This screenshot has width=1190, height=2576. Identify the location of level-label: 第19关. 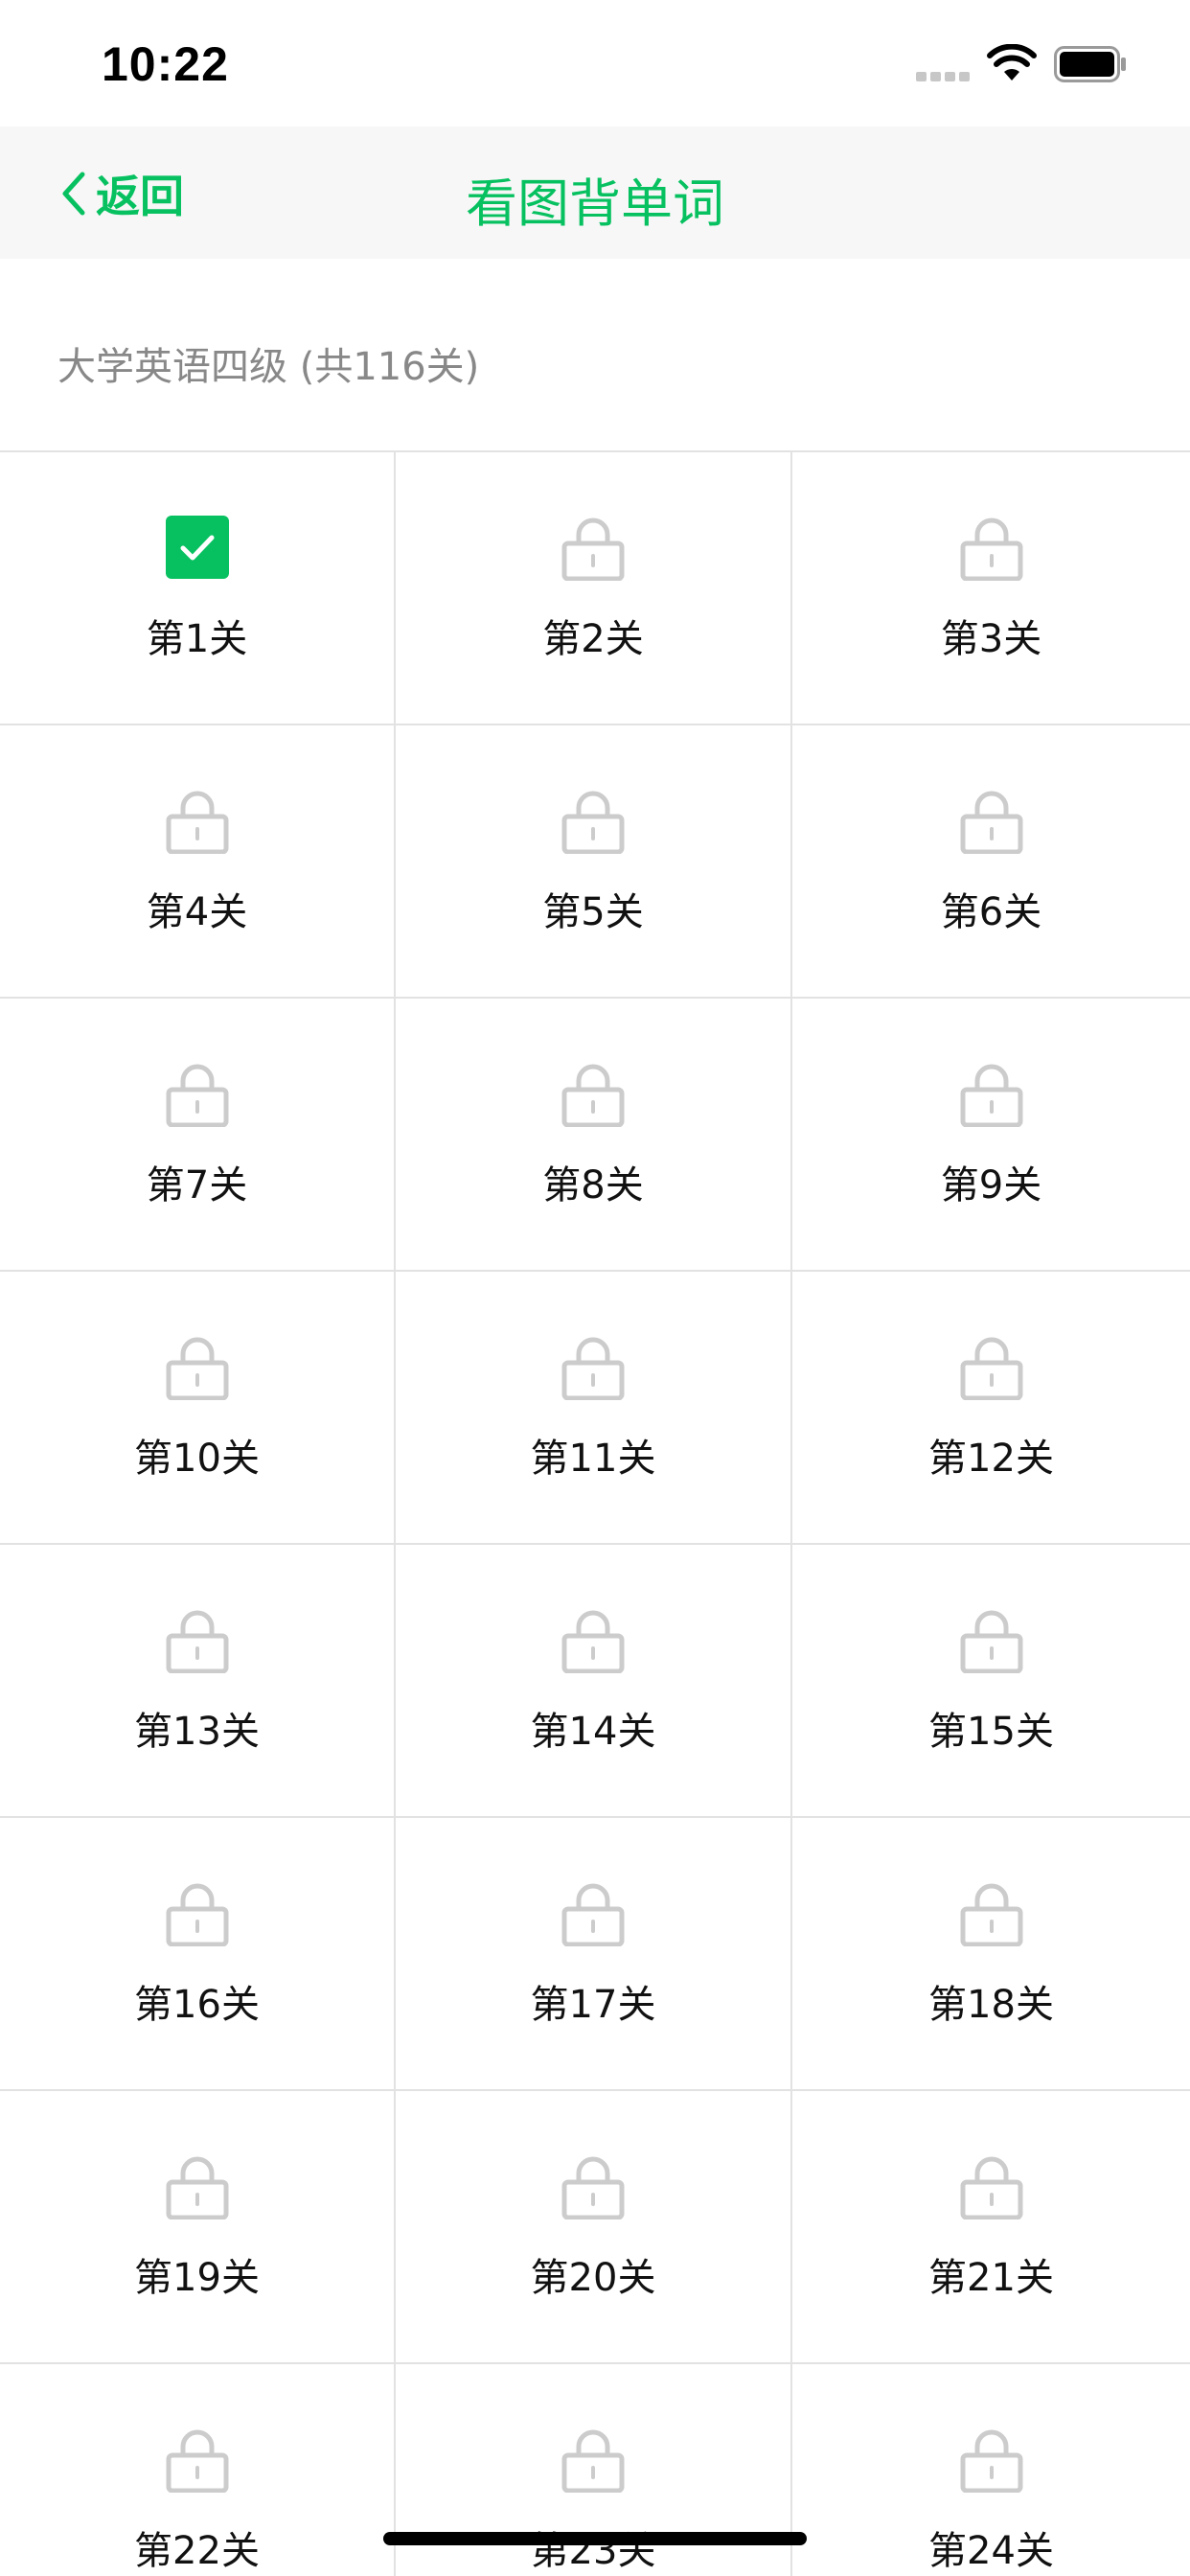
(197, 2278).